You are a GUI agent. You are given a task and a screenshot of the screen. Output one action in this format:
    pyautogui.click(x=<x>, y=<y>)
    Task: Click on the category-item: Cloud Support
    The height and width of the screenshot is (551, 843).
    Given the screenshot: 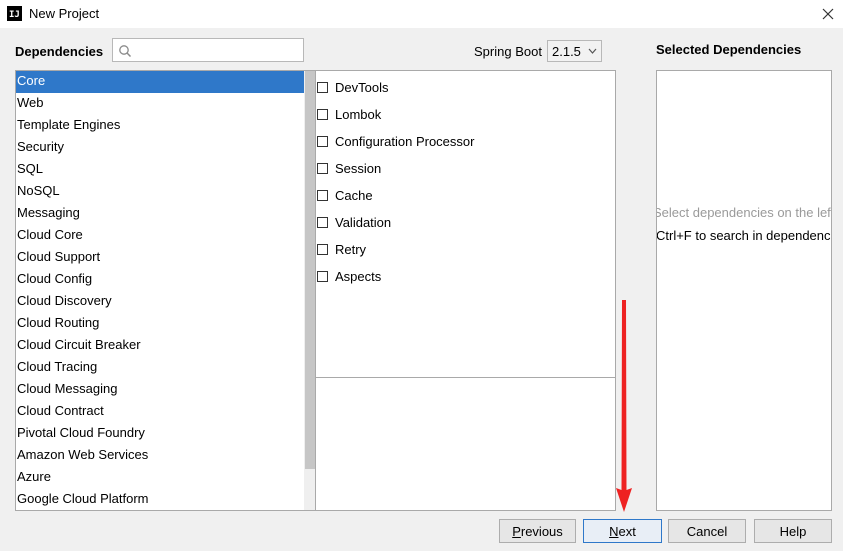 What is the action you would take?
    pyautogui.click(x=160, y=258)
    